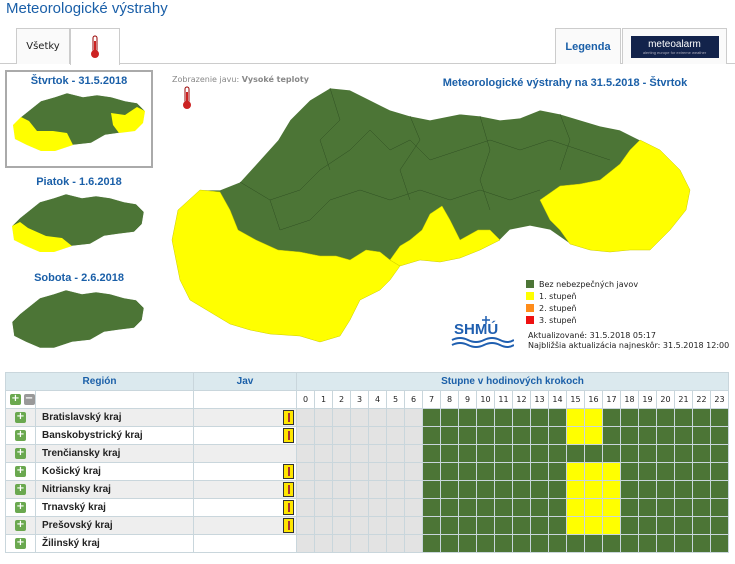  Describe the element at coordinates (79, 218) in the screenshot. I see `thumbnail-day-2: Piatok - 1.6.2018` at that location.